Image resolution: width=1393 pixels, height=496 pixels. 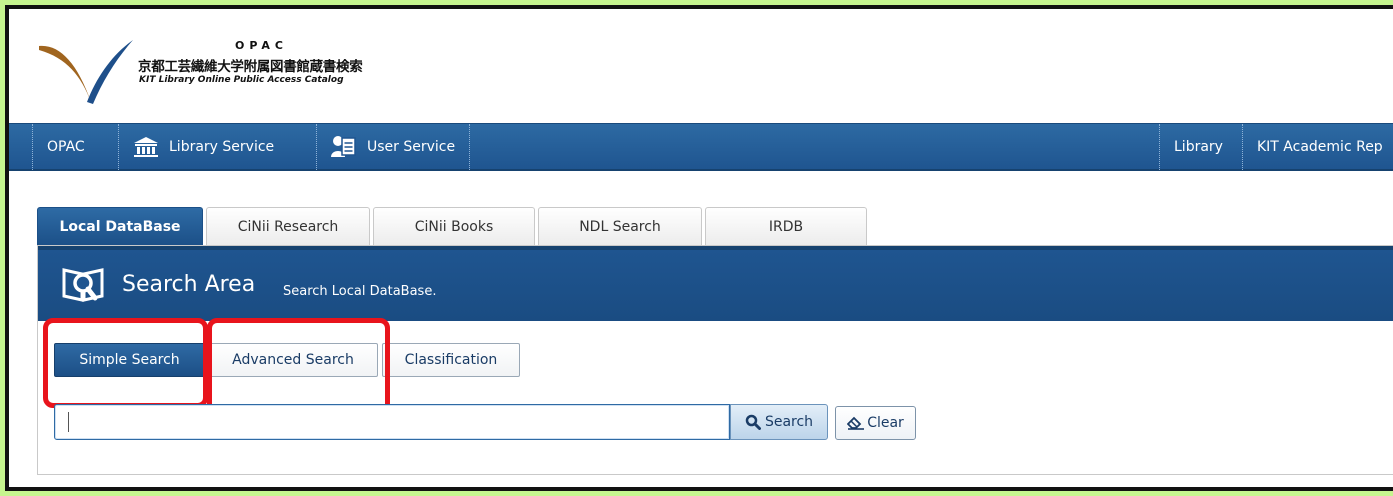 What do you see at coordinates (293, 360) in the screenshot?
I see `advanced-search-button: Advanced Search` at bounding box center [293, 360].